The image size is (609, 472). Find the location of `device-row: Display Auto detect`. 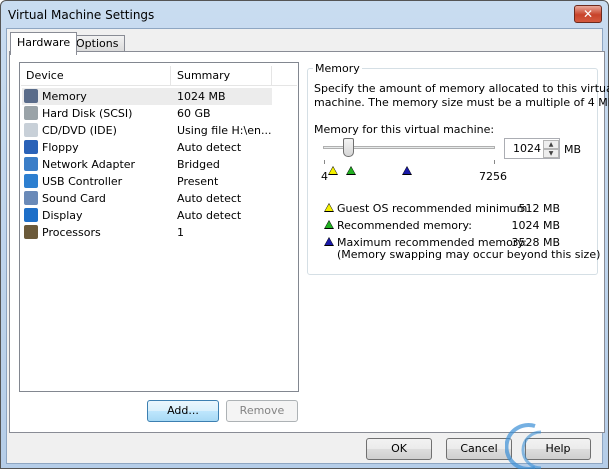

device-row: Display Auto detect is located at coordinates (147, 215).